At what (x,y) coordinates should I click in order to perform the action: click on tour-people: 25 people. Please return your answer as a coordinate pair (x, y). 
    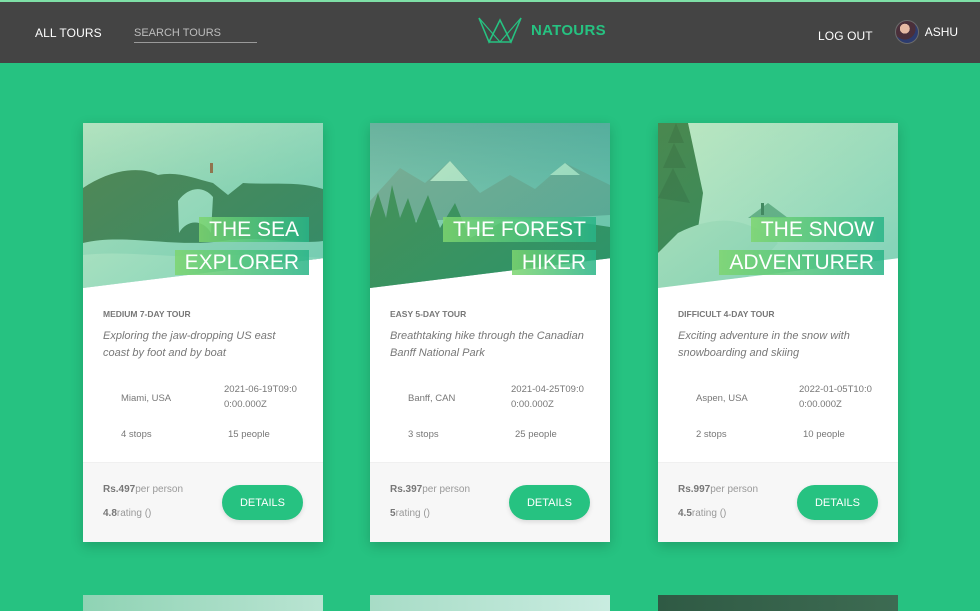
    Looking at the image, I should click on (536, 434).